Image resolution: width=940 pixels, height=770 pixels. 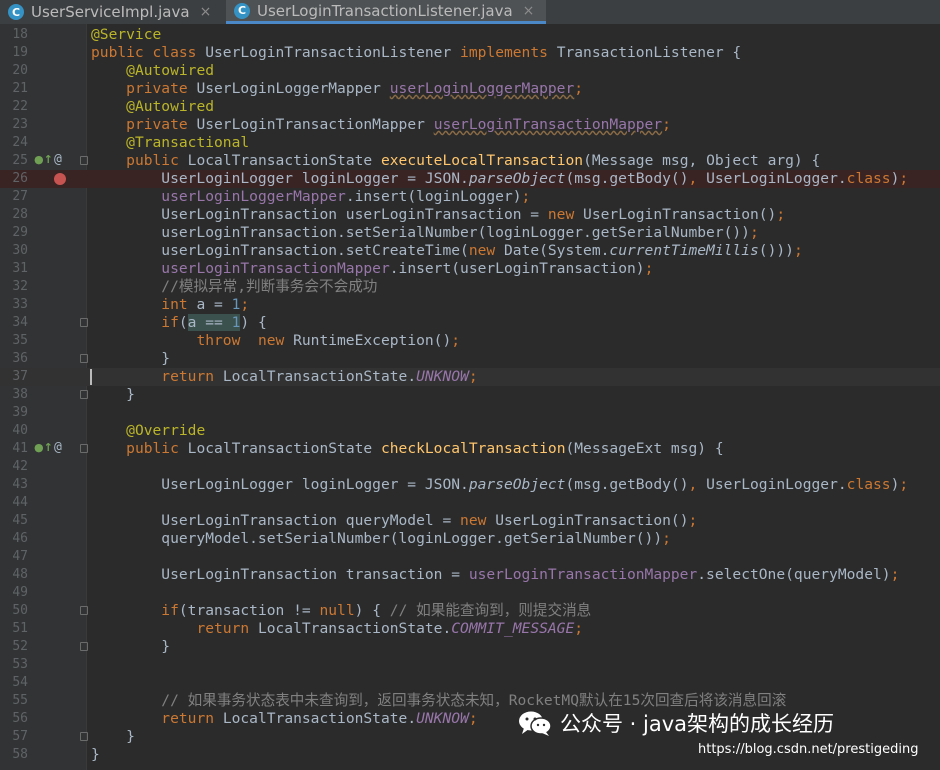 I want to click on code-line: 53, so click(x=470, y=665).